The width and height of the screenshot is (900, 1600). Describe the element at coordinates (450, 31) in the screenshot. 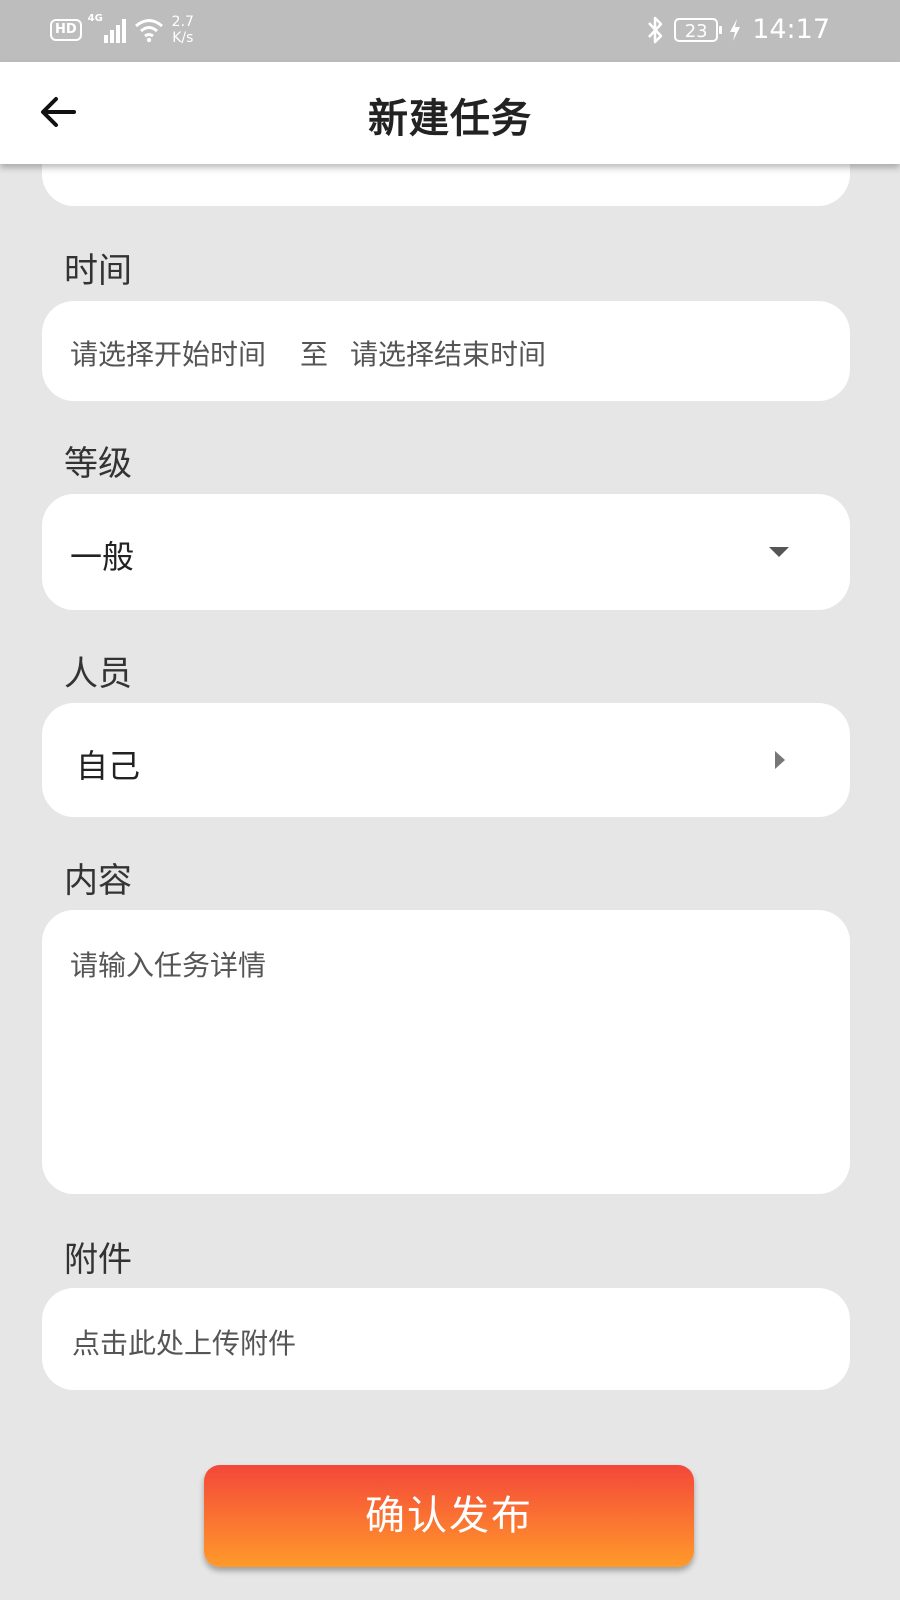

I see `status-bar: HD 4G 2.7 K/s 23 14:17` at that location.